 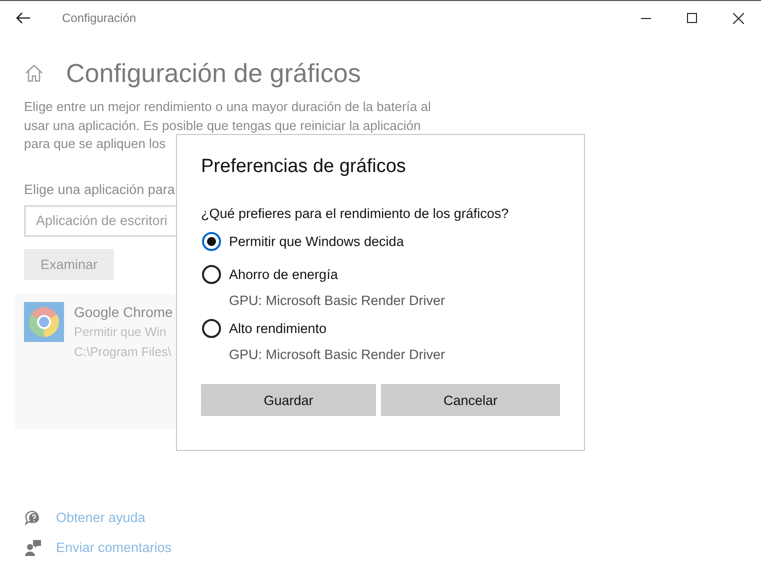 What do you see at coordinates (99, 18) in the screenshot?
I see `window-title: Configuración` at bounding box center [99, 18].